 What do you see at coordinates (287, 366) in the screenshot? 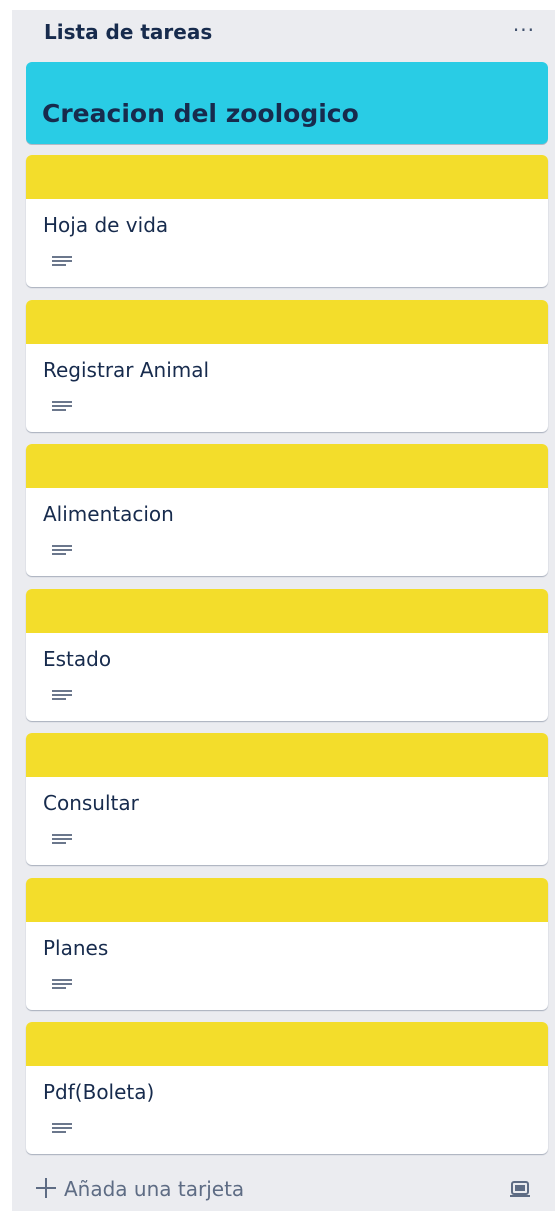
I see `task-card: Registrar Animal` at bounding box center [287, 366].